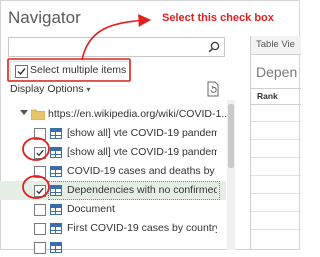  Describe the element at coordinates (116, 37) in the screenshot. I see `annotation-arrow` at that location.